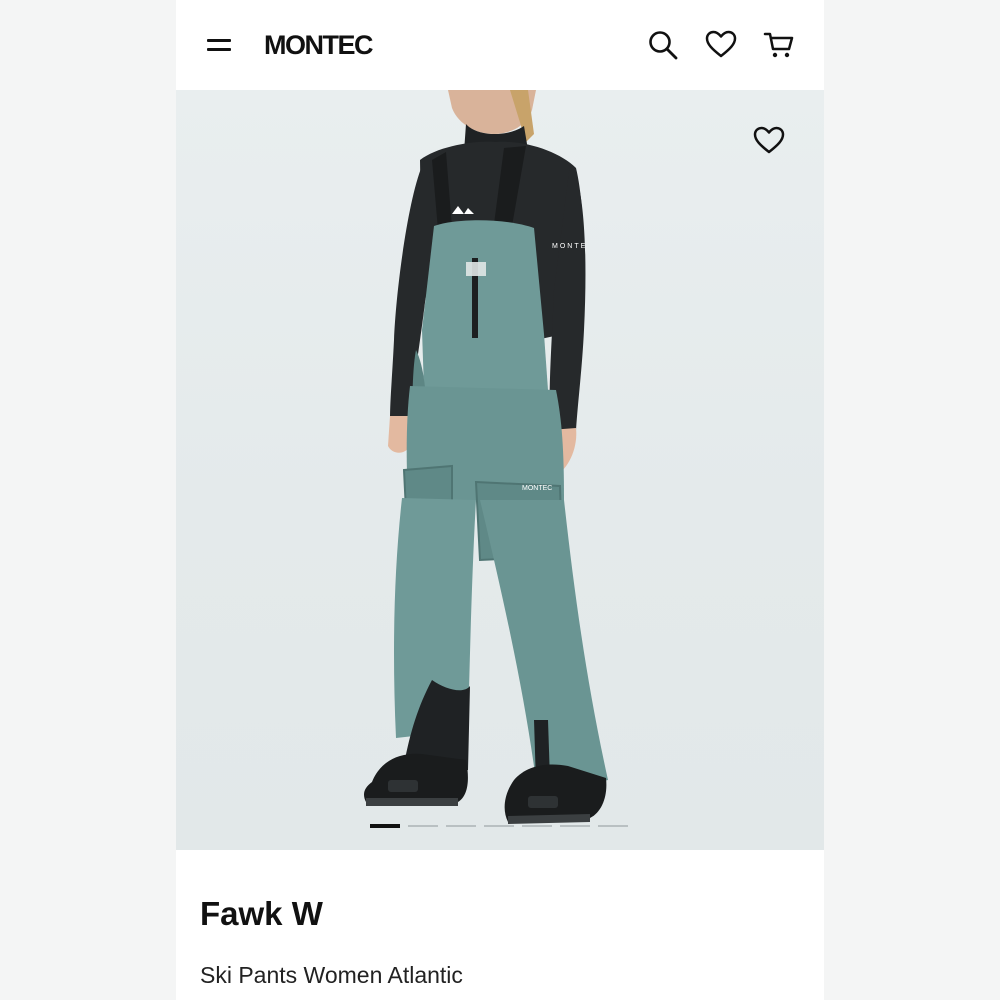 The image size is (1000, 1000). I want to click on search-icon, so click(663, 45).